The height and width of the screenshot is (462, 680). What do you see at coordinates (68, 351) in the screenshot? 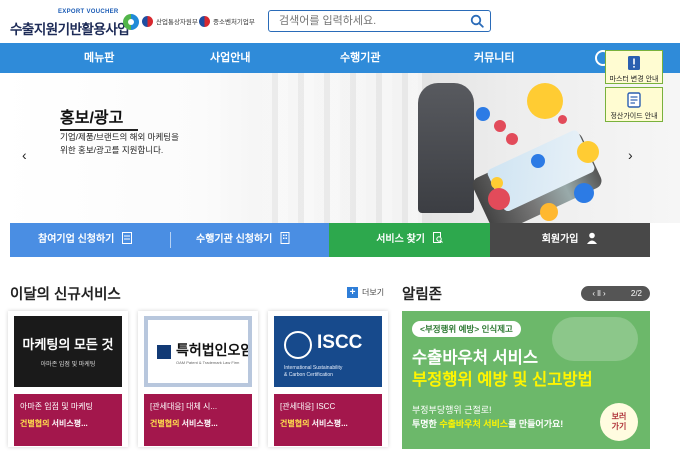
I see `service-card-thumbnail: 마케팅의 모든 것 아마존 입점 및 마케팅` at bounding box center [68, 351].